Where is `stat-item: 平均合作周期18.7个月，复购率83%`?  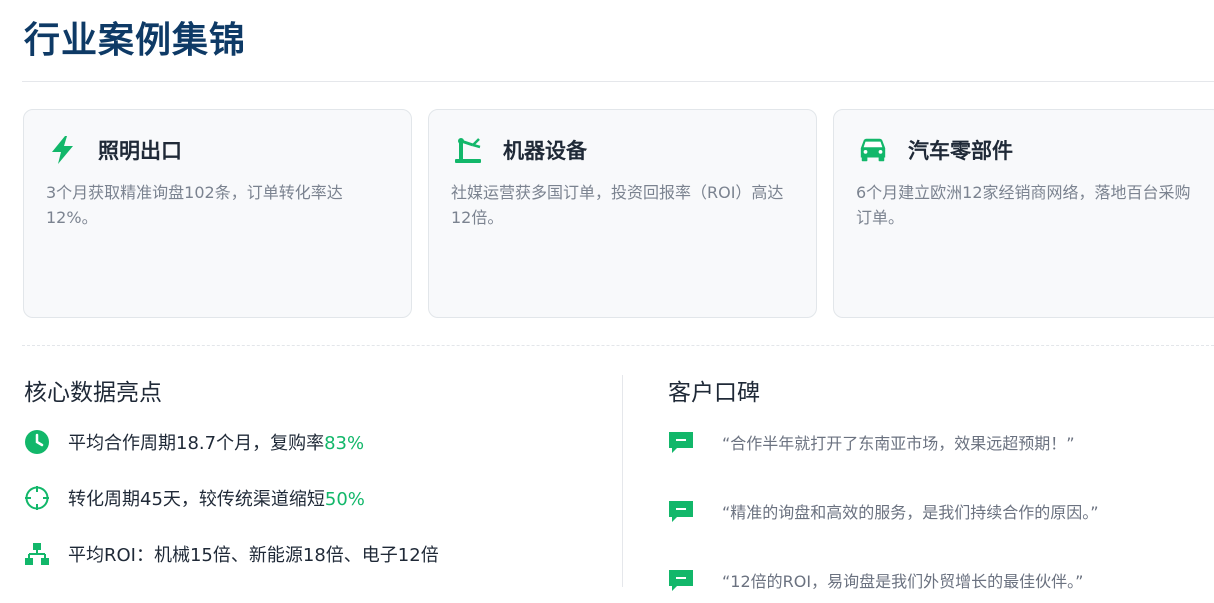 stat-item: 平均合作周期18.7个月，复购率83% is located at coordinates (194, 442).